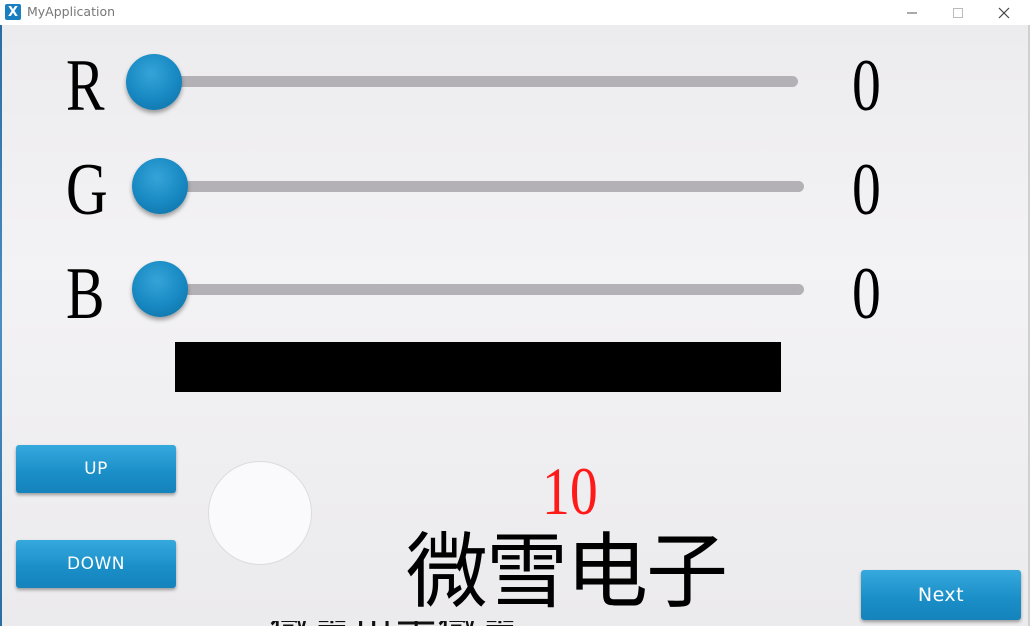 This screenshot has width=1030, height=626. What do you see at coordinates (481, 186) in the screenshot?
I see `green-slider-track` at bounding box center [481, 186].